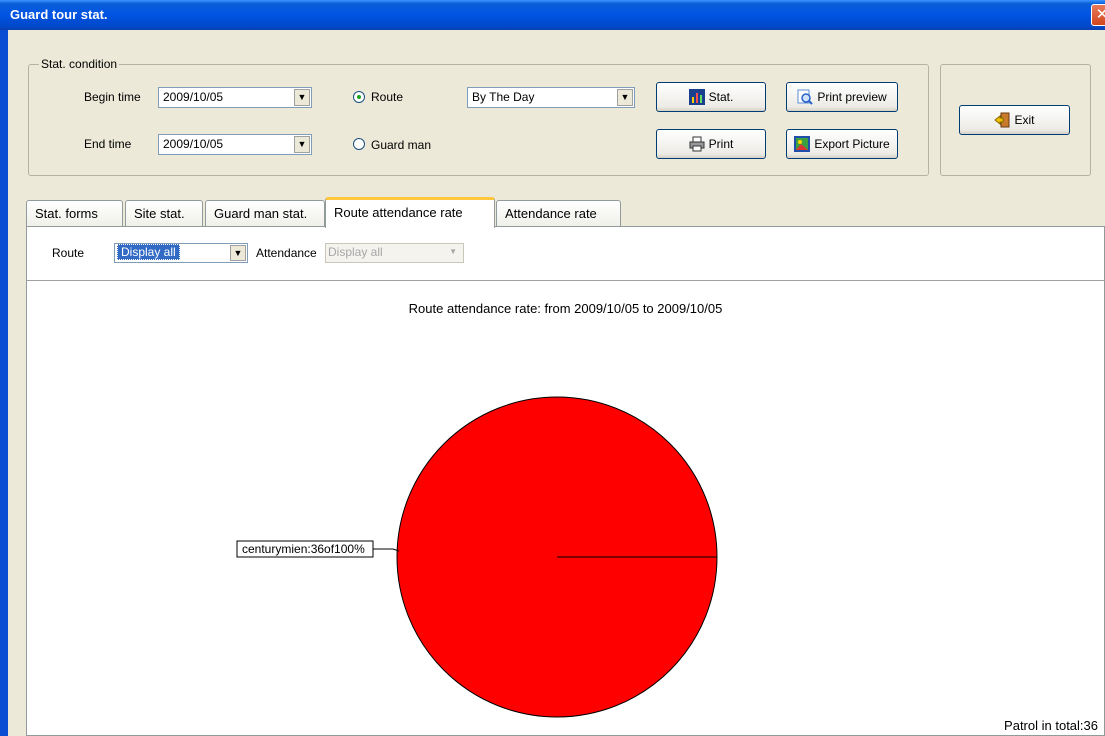  I want to click on stat-button: Stat., so click(711, 97).